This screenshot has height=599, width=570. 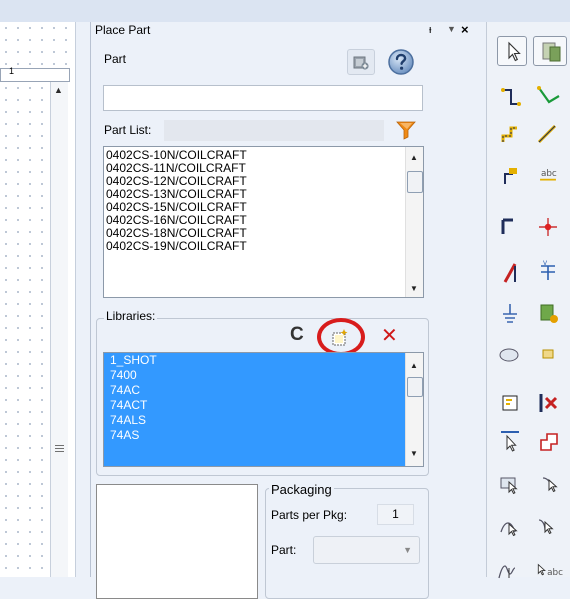 I want to click on refresh-icon: C, so click(x=297, y=334).